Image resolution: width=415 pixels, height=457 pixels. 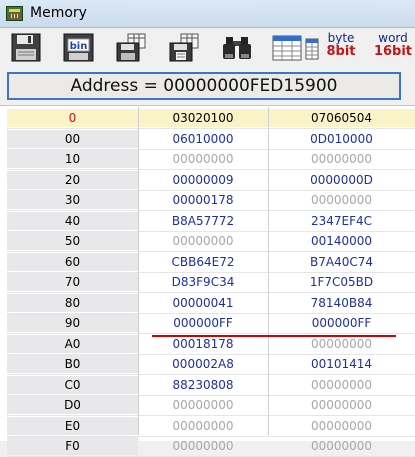 I want to click on memory-value: 0000000D, so click(x=341, y=180).